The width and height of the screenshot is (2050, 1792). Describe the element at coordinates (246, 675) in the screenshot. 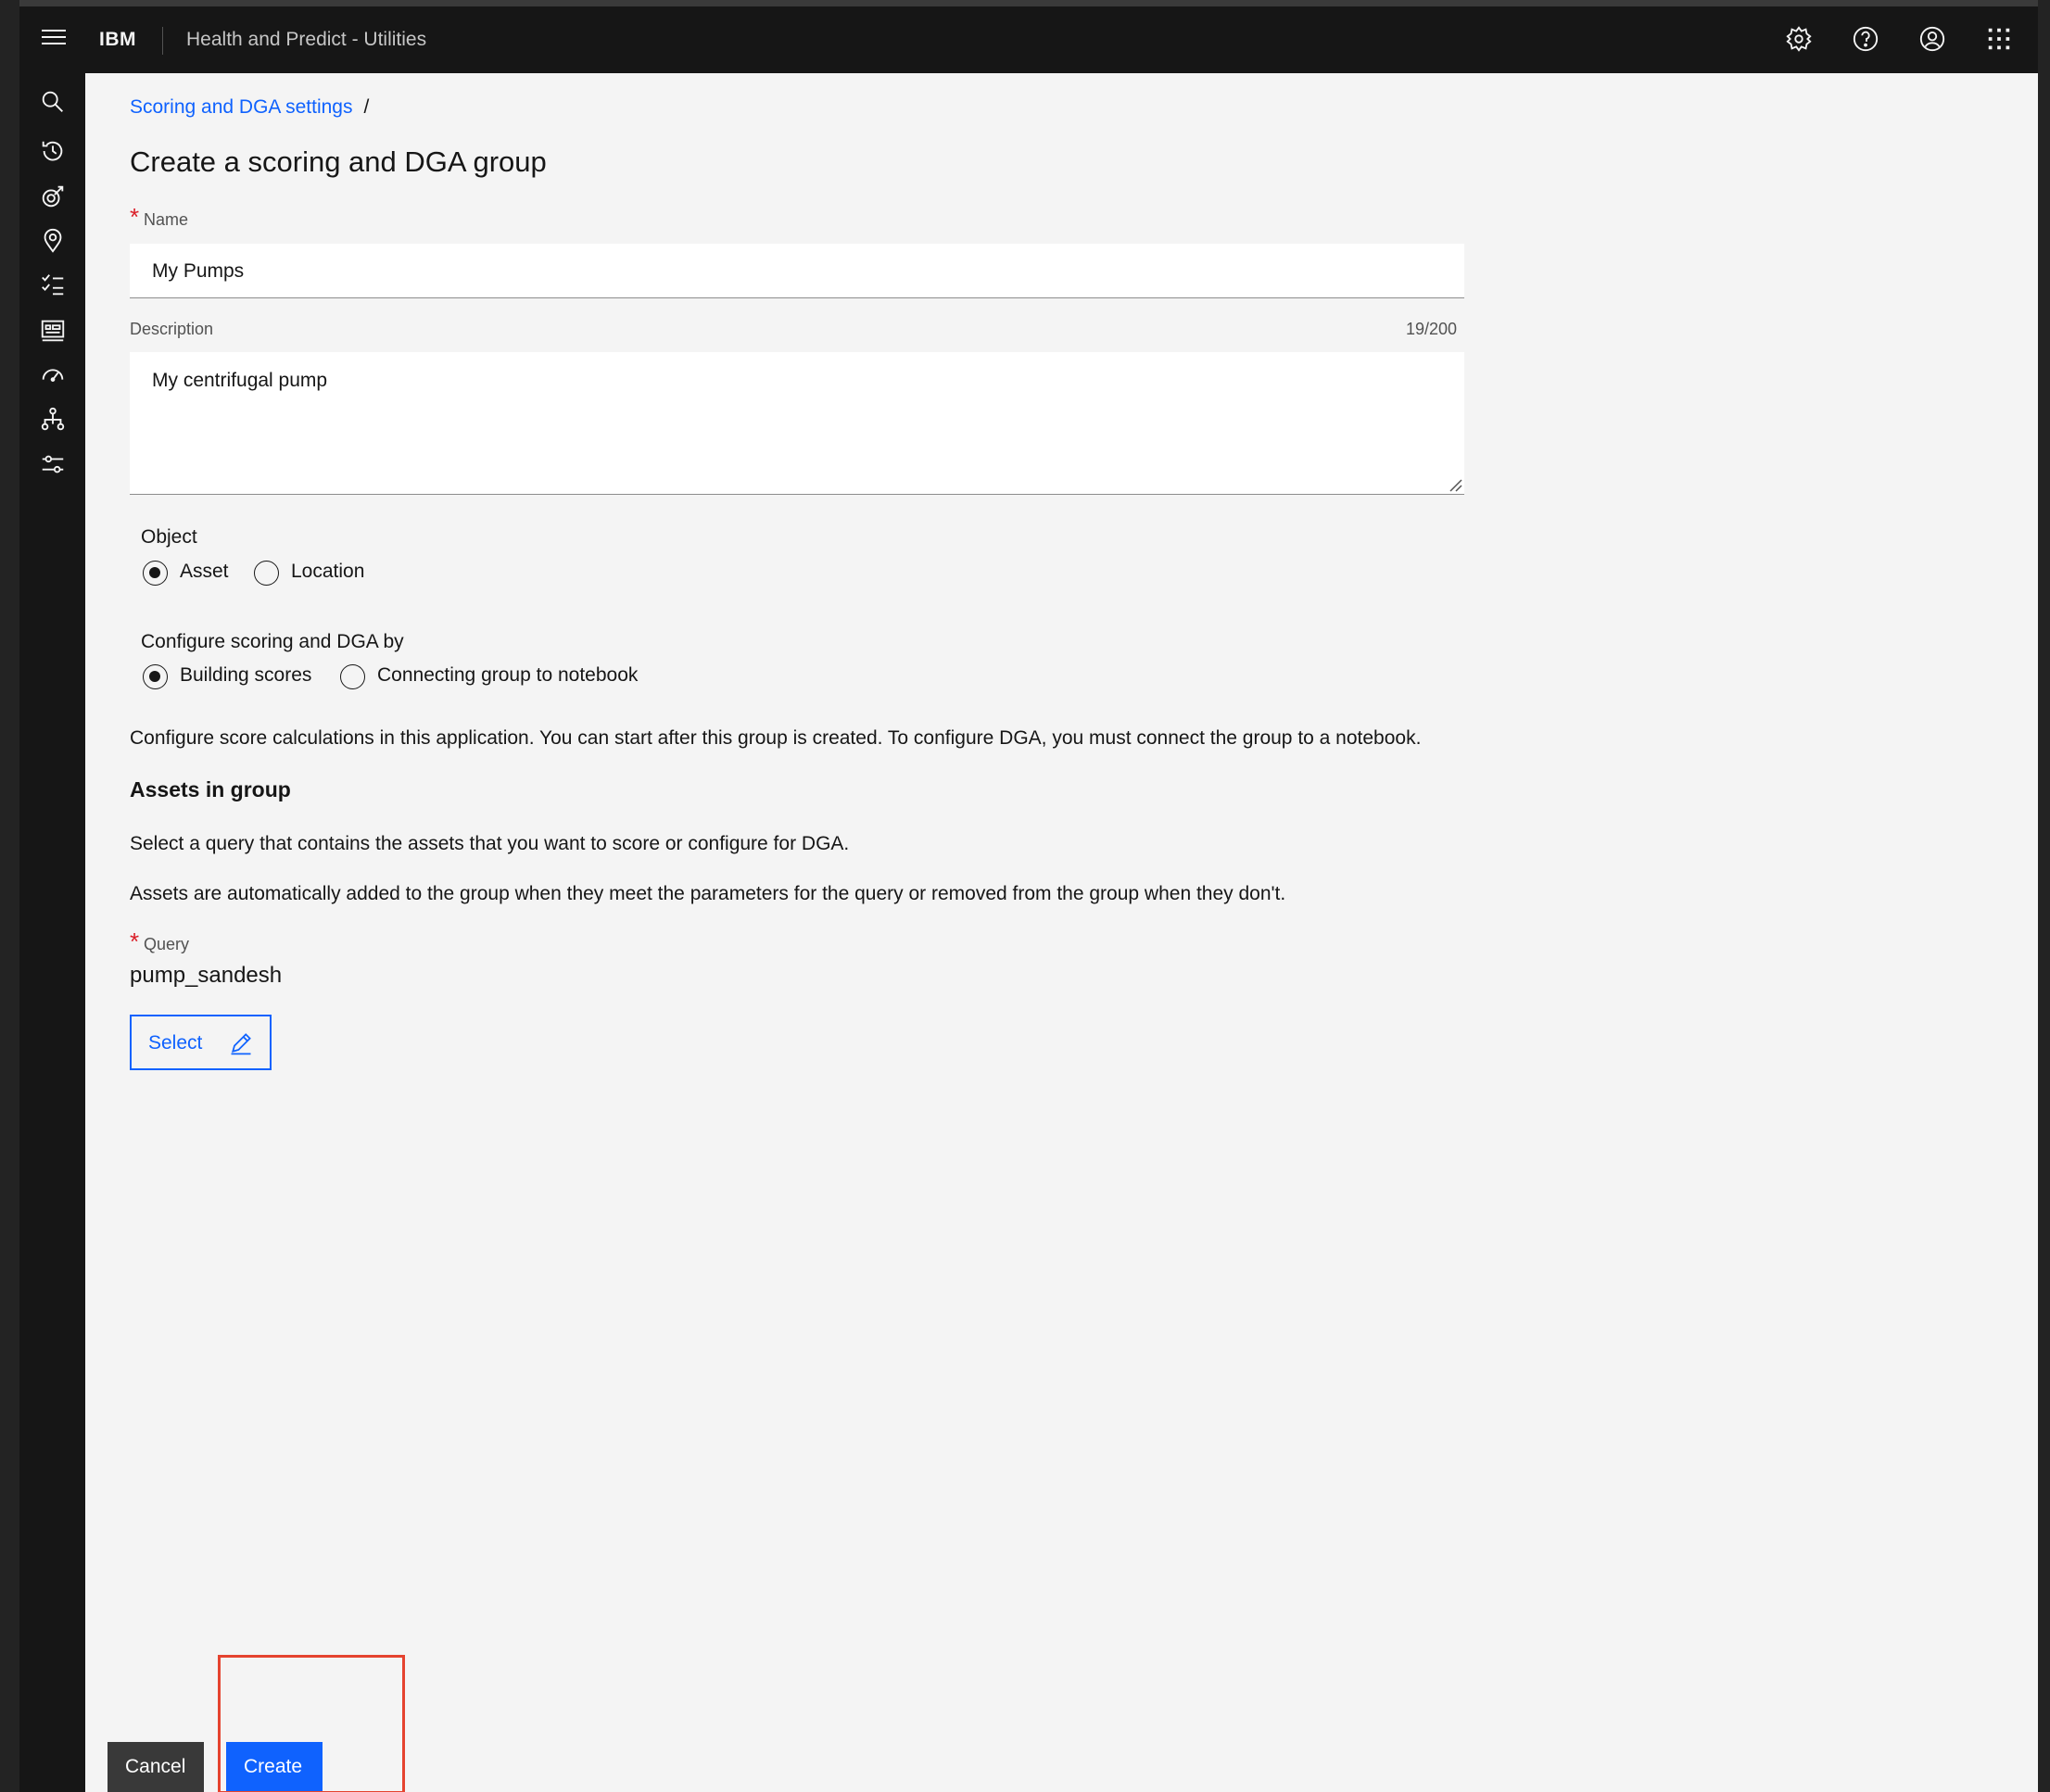

I see `radio-building-scores-label: Building scores` at that location.